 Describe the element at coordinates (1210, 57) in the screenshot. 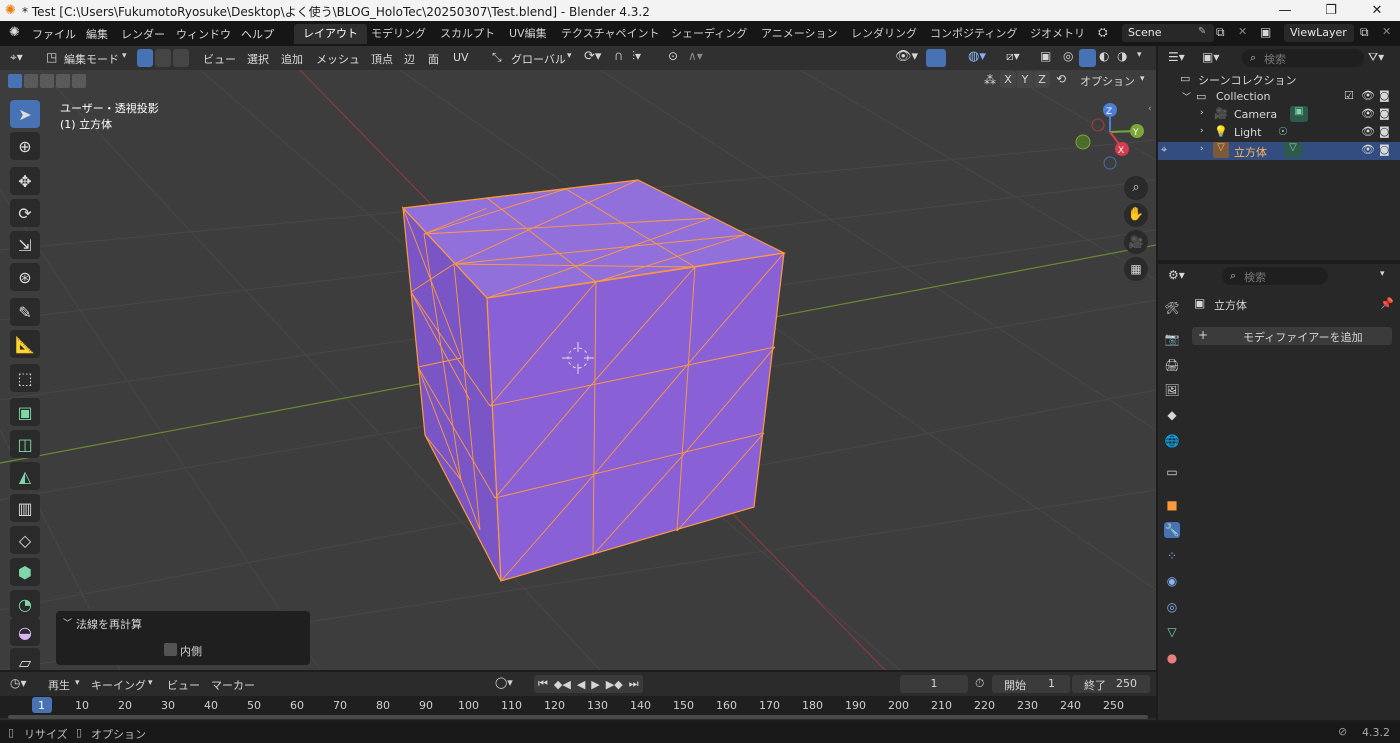

I see `display-mode-icon: ▣▾` at that location.